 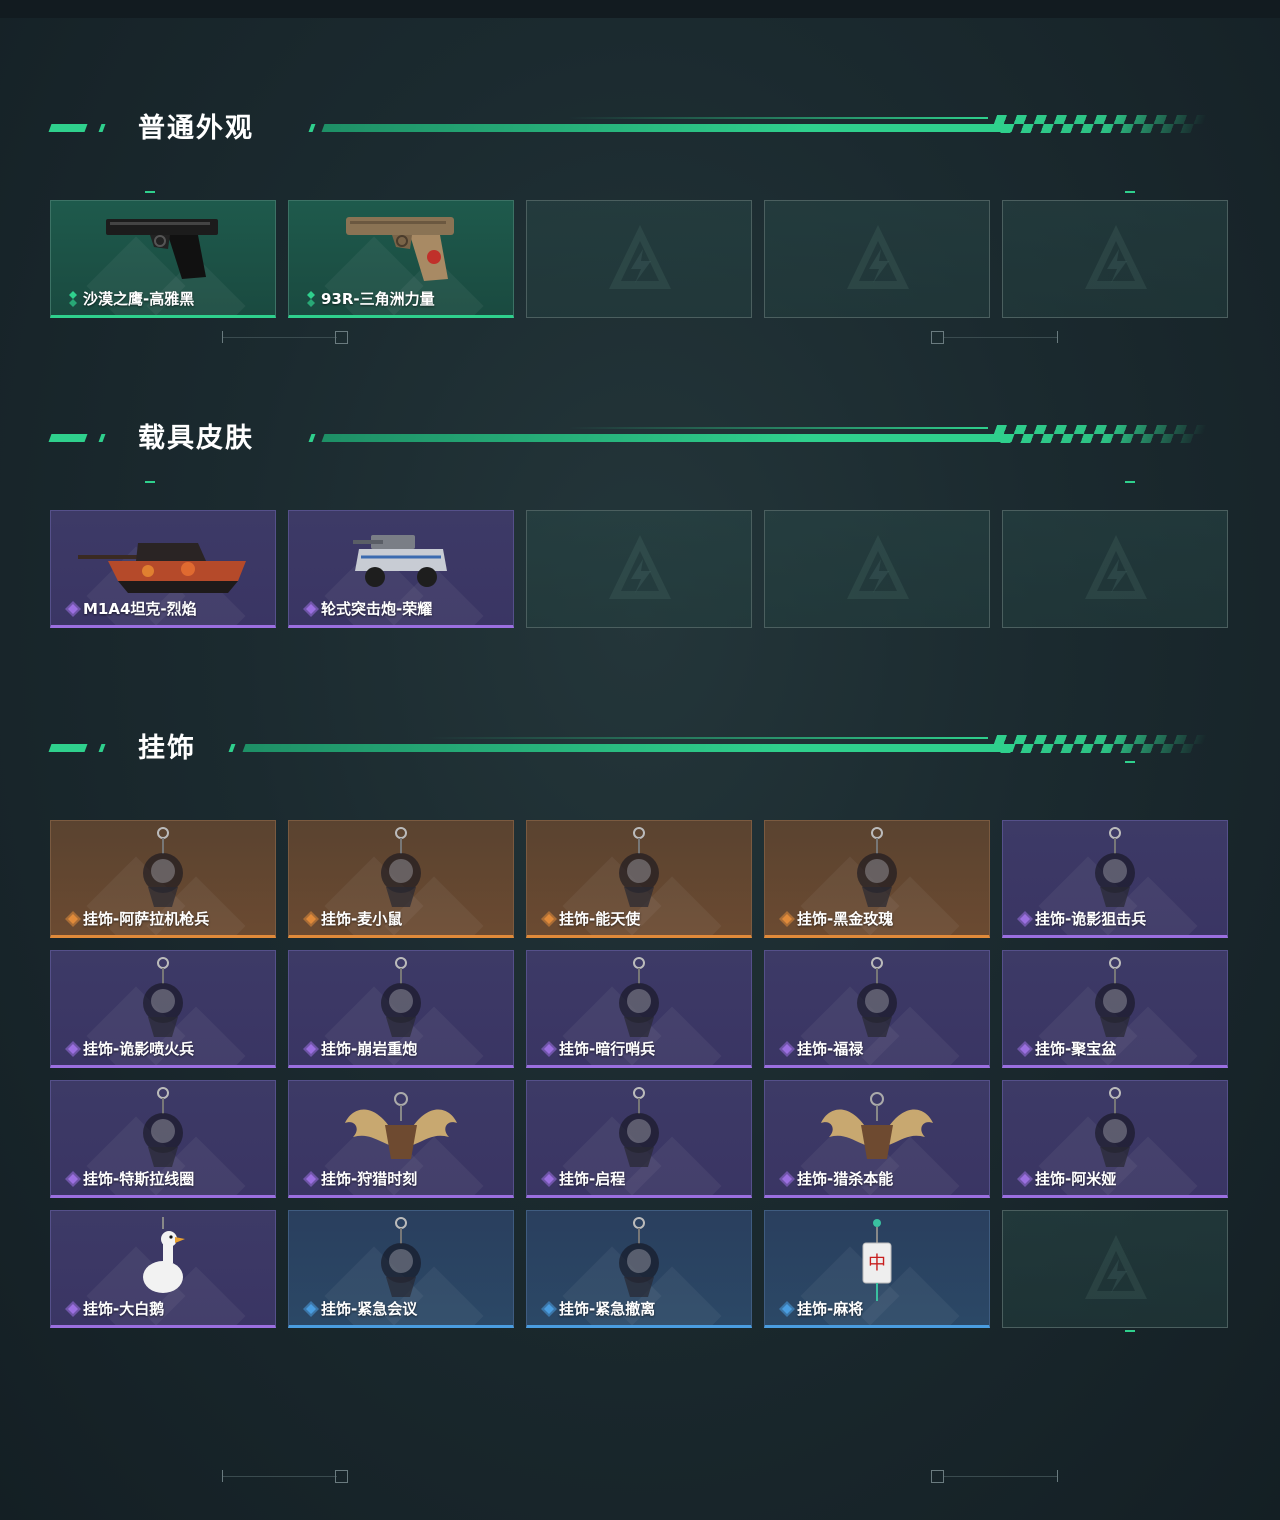 What do you see at coordinates (778, 118) in the screenshot?
I see `header-thin-line` at bounding box center [778, 118].